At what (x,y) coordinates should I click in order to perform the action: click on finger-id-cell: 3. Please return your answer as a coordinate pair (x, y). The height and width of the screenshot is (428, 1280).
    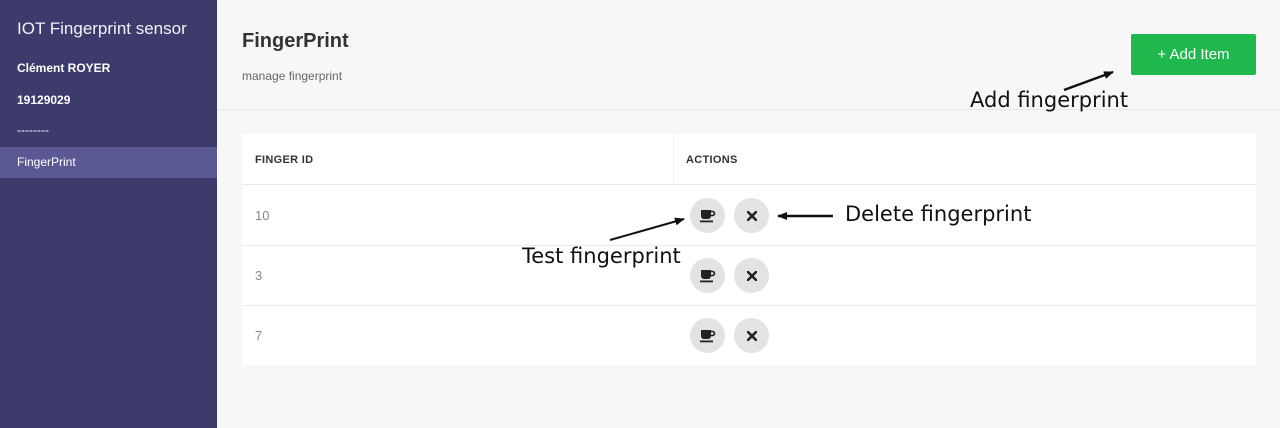
    Looking at the image, I should click on (259, 275).